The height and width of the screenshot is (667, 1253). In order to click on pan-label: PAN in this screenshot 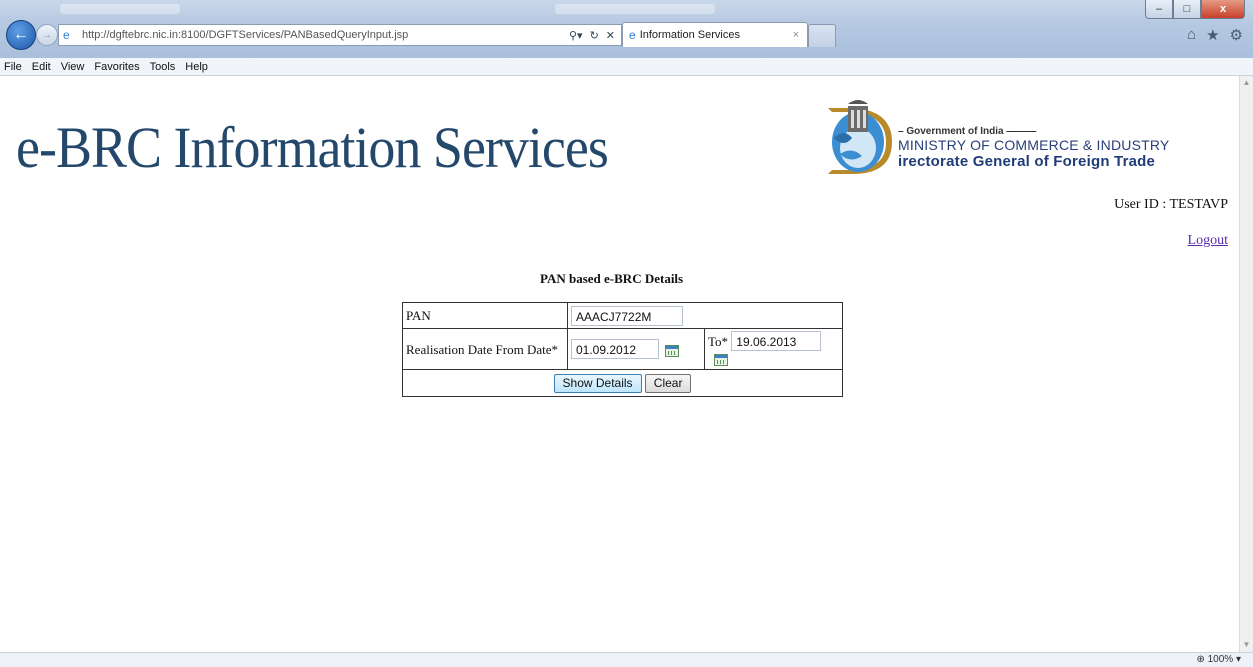, I will do `click(485, 315)`.